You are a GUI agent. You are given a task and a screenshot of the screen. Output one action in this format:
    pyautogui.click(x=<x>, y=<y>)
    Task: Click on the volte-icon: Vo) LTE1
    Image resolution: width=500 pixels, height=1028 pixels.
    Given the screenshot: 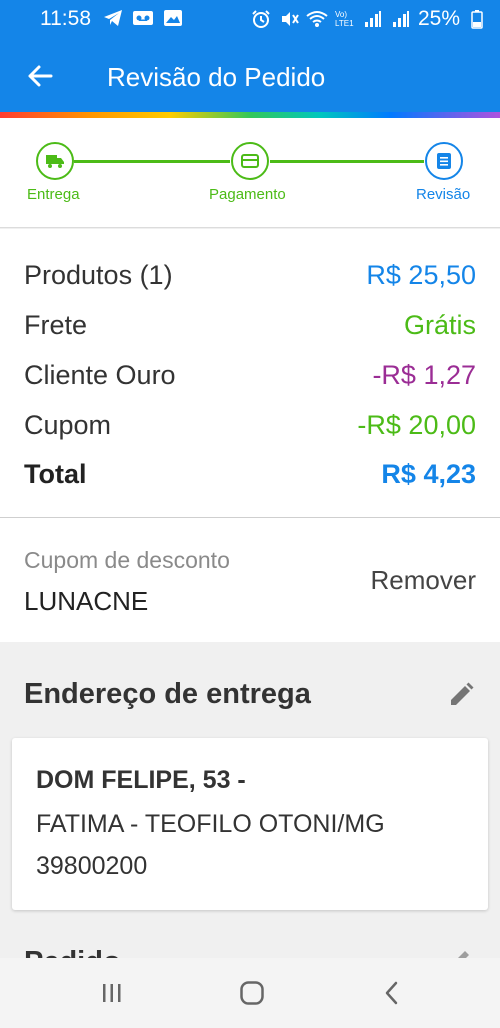 What is the action you would take?
    pyautogui.click(x=345, y=19)
    